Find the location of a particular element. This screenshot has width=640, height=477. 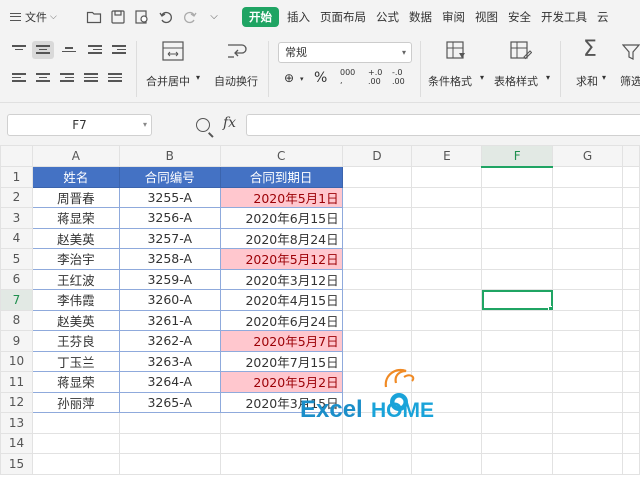

row-header: 7 is located at coordinates (16, 300).